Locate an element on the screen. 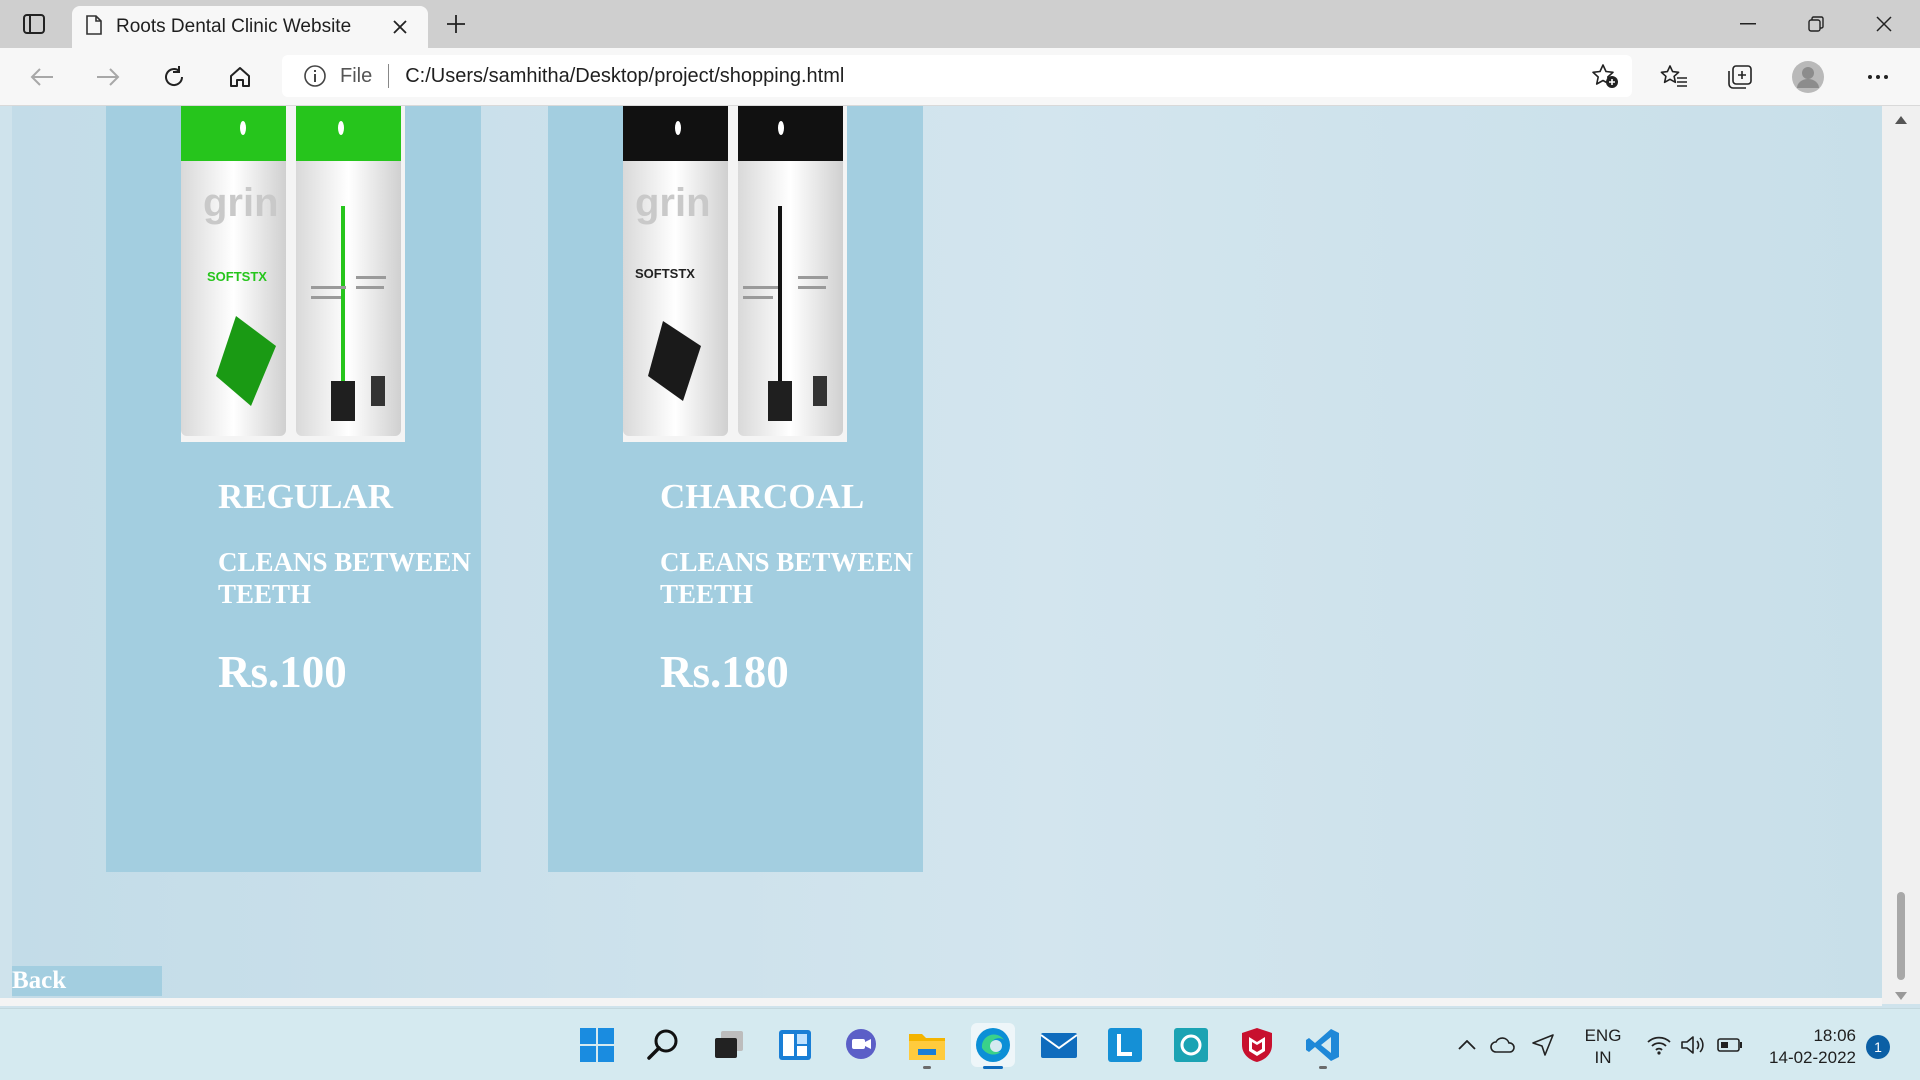  scroll-down-arrow-icon is located at coordinates (1901, 996).